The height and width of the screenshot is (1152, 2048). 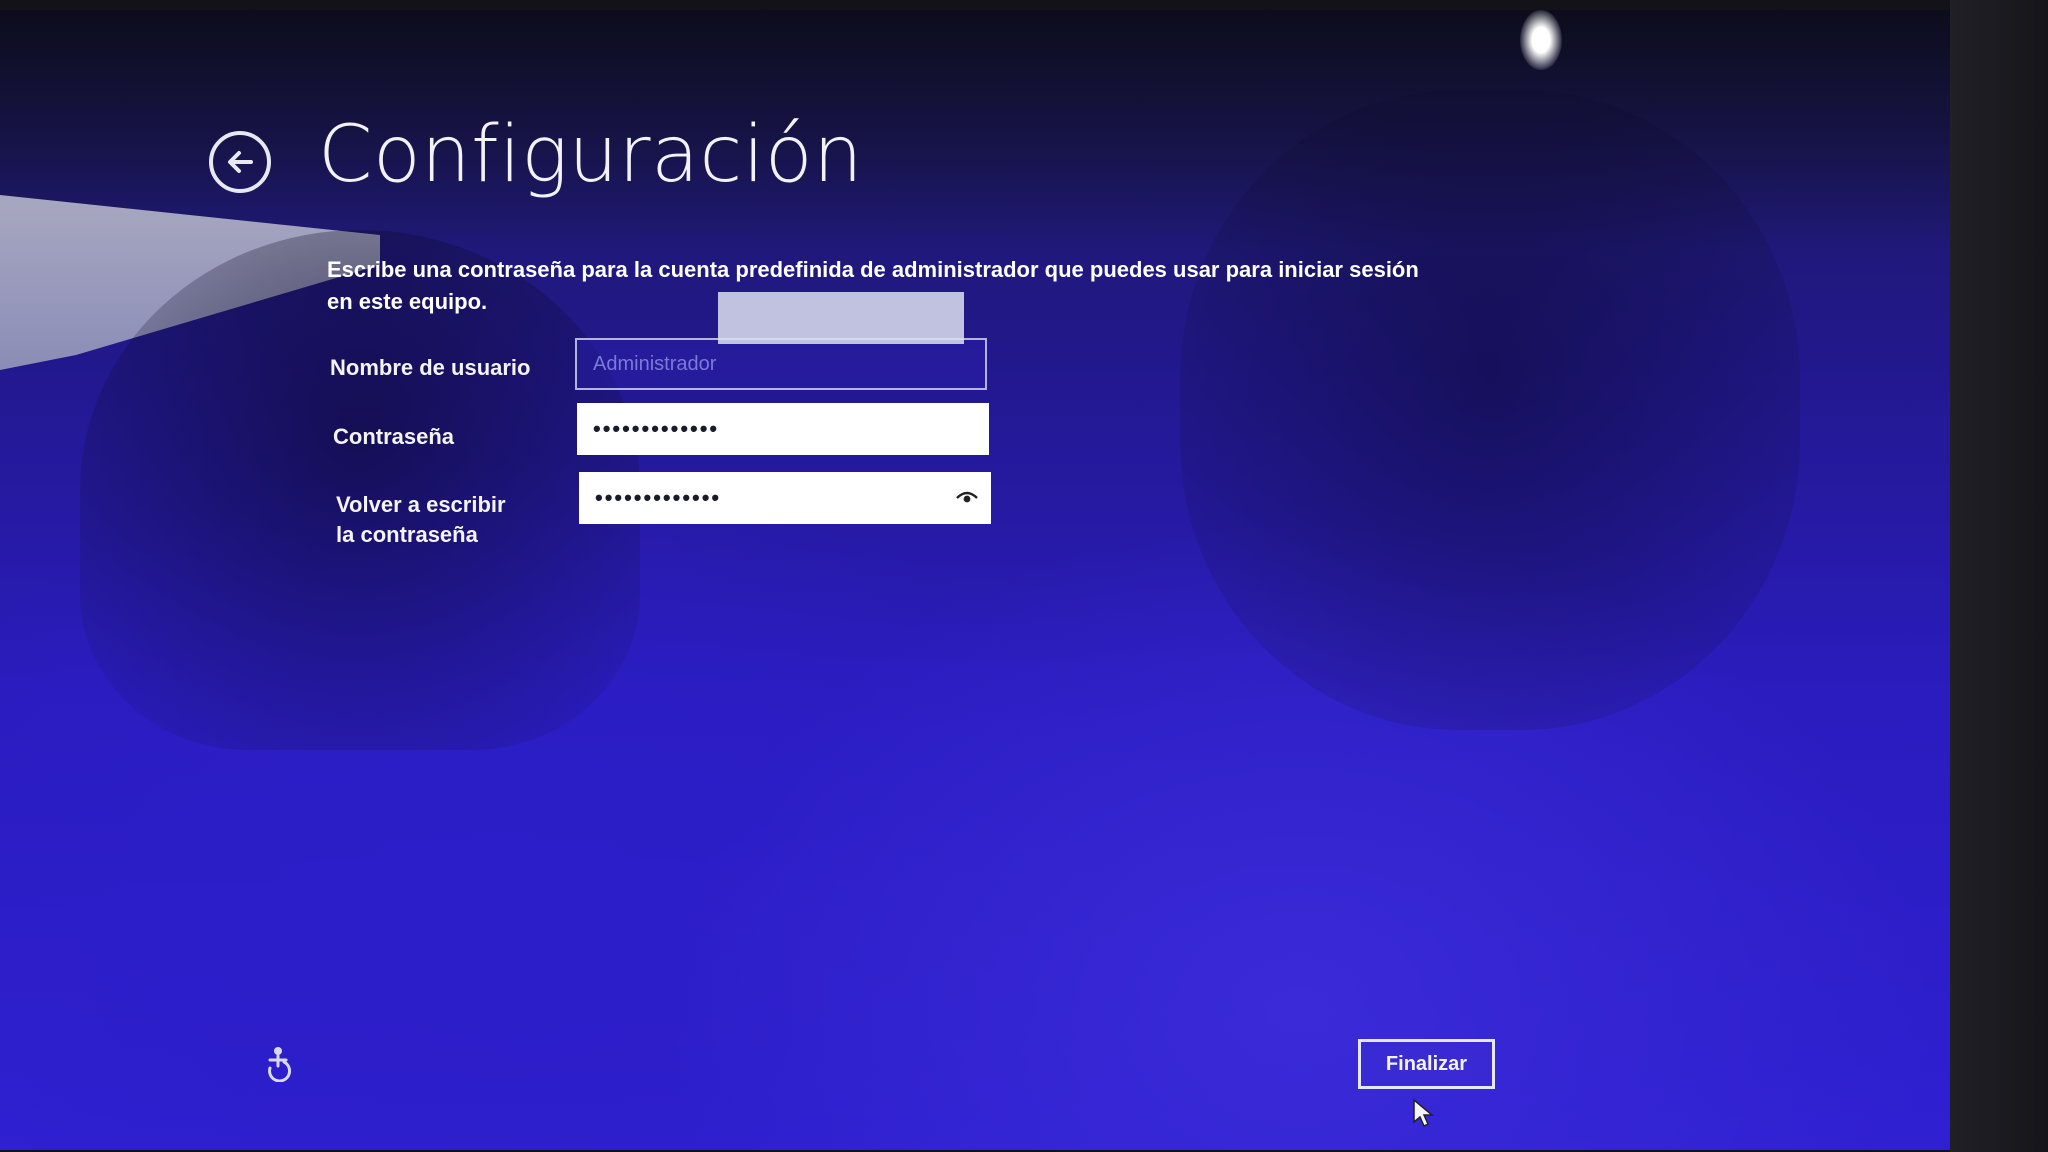 What do you see at coordinates (841, 318) in the screenshot?
I see `paper-reflection` at bounding box center [841, 318].